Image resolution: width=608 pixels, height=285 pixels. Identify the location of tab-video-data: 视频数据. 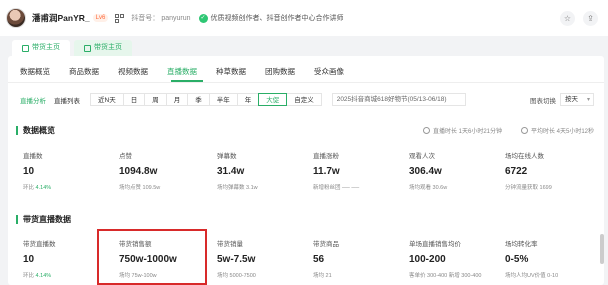
(133, 71).